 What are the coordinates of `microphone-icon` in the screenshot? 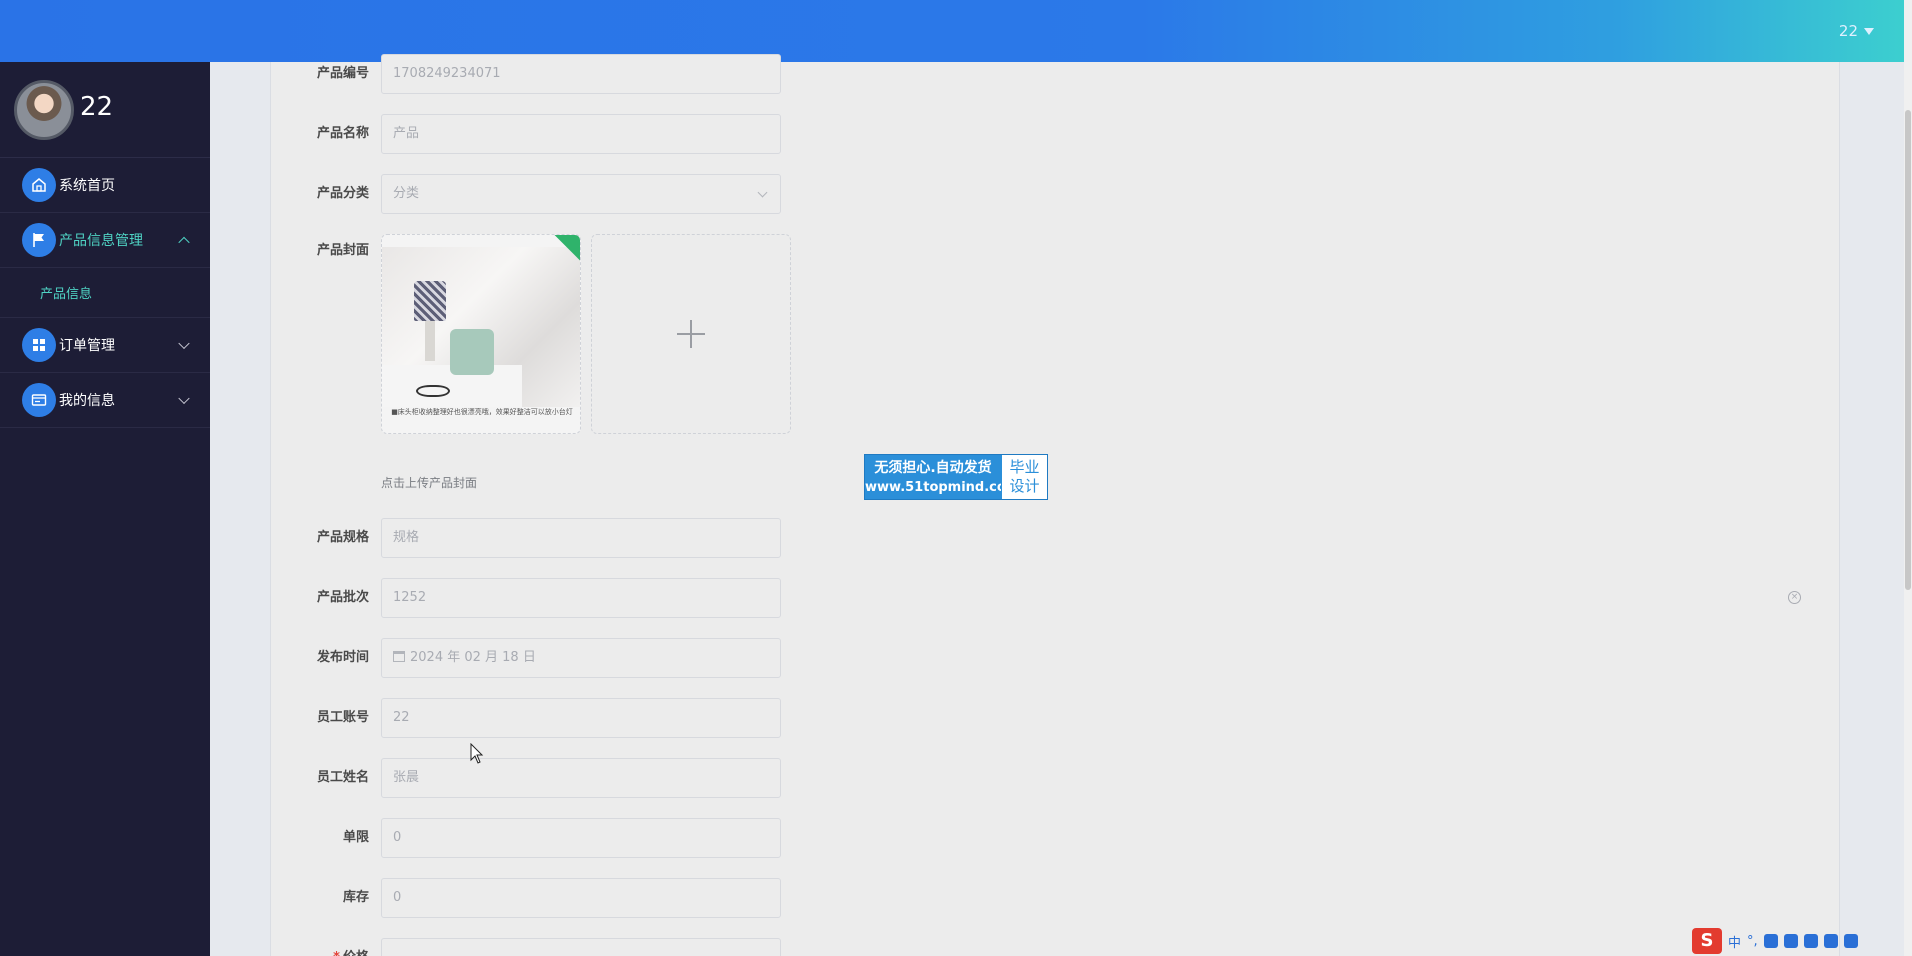 It's located at (1770, 941).